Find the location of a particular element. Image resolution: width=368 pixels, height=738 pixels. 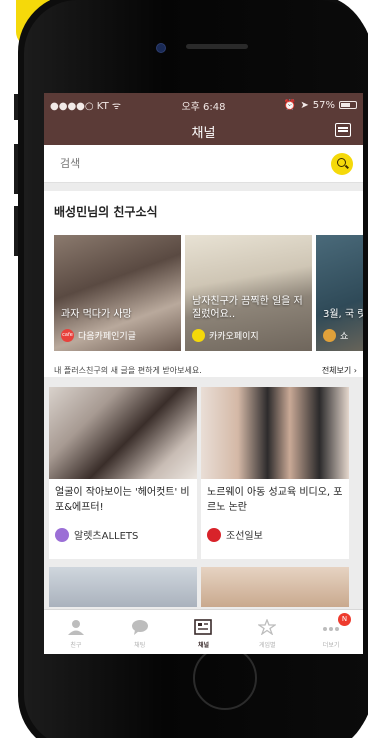

card-source: 카카오페이지 is located at coordinates (225, 335).